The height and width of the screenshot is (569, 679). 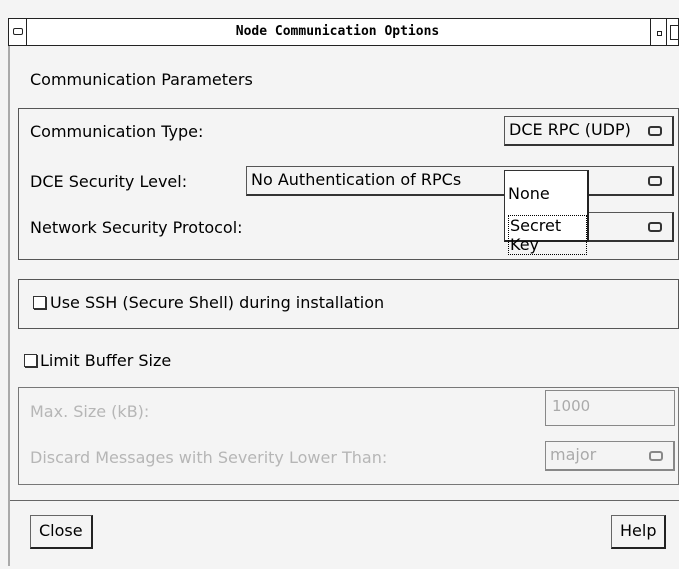 What do you see at coordinates (639, 532) in the screenshot?
I see `help-button: Help` at bounding box center [639, 532].